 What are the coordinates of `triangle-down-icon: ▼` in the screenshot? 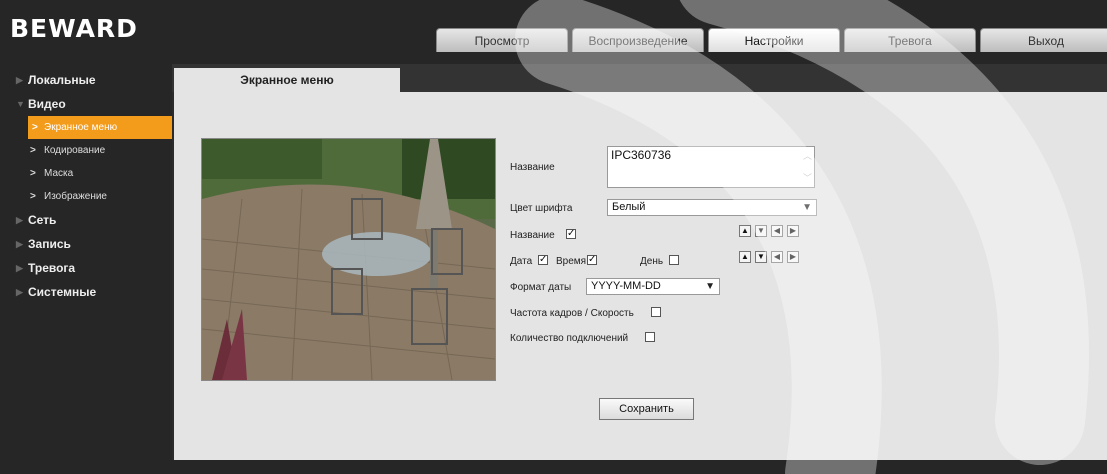 It's located at (20, 104).